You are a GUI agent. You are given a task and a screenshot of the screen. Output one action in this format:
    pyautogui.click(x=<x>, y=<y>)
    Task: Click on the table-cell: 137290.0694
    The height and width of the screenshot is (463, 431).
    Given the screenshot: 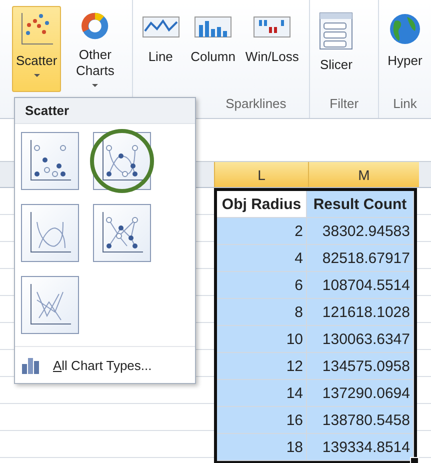 What is the action you would take?
    pyautogui.click(x=360, y=393)
    